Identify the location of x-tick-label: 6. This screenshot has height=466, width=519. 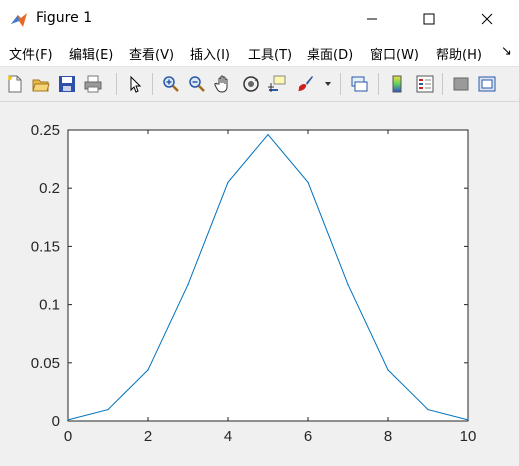
(308, 436).